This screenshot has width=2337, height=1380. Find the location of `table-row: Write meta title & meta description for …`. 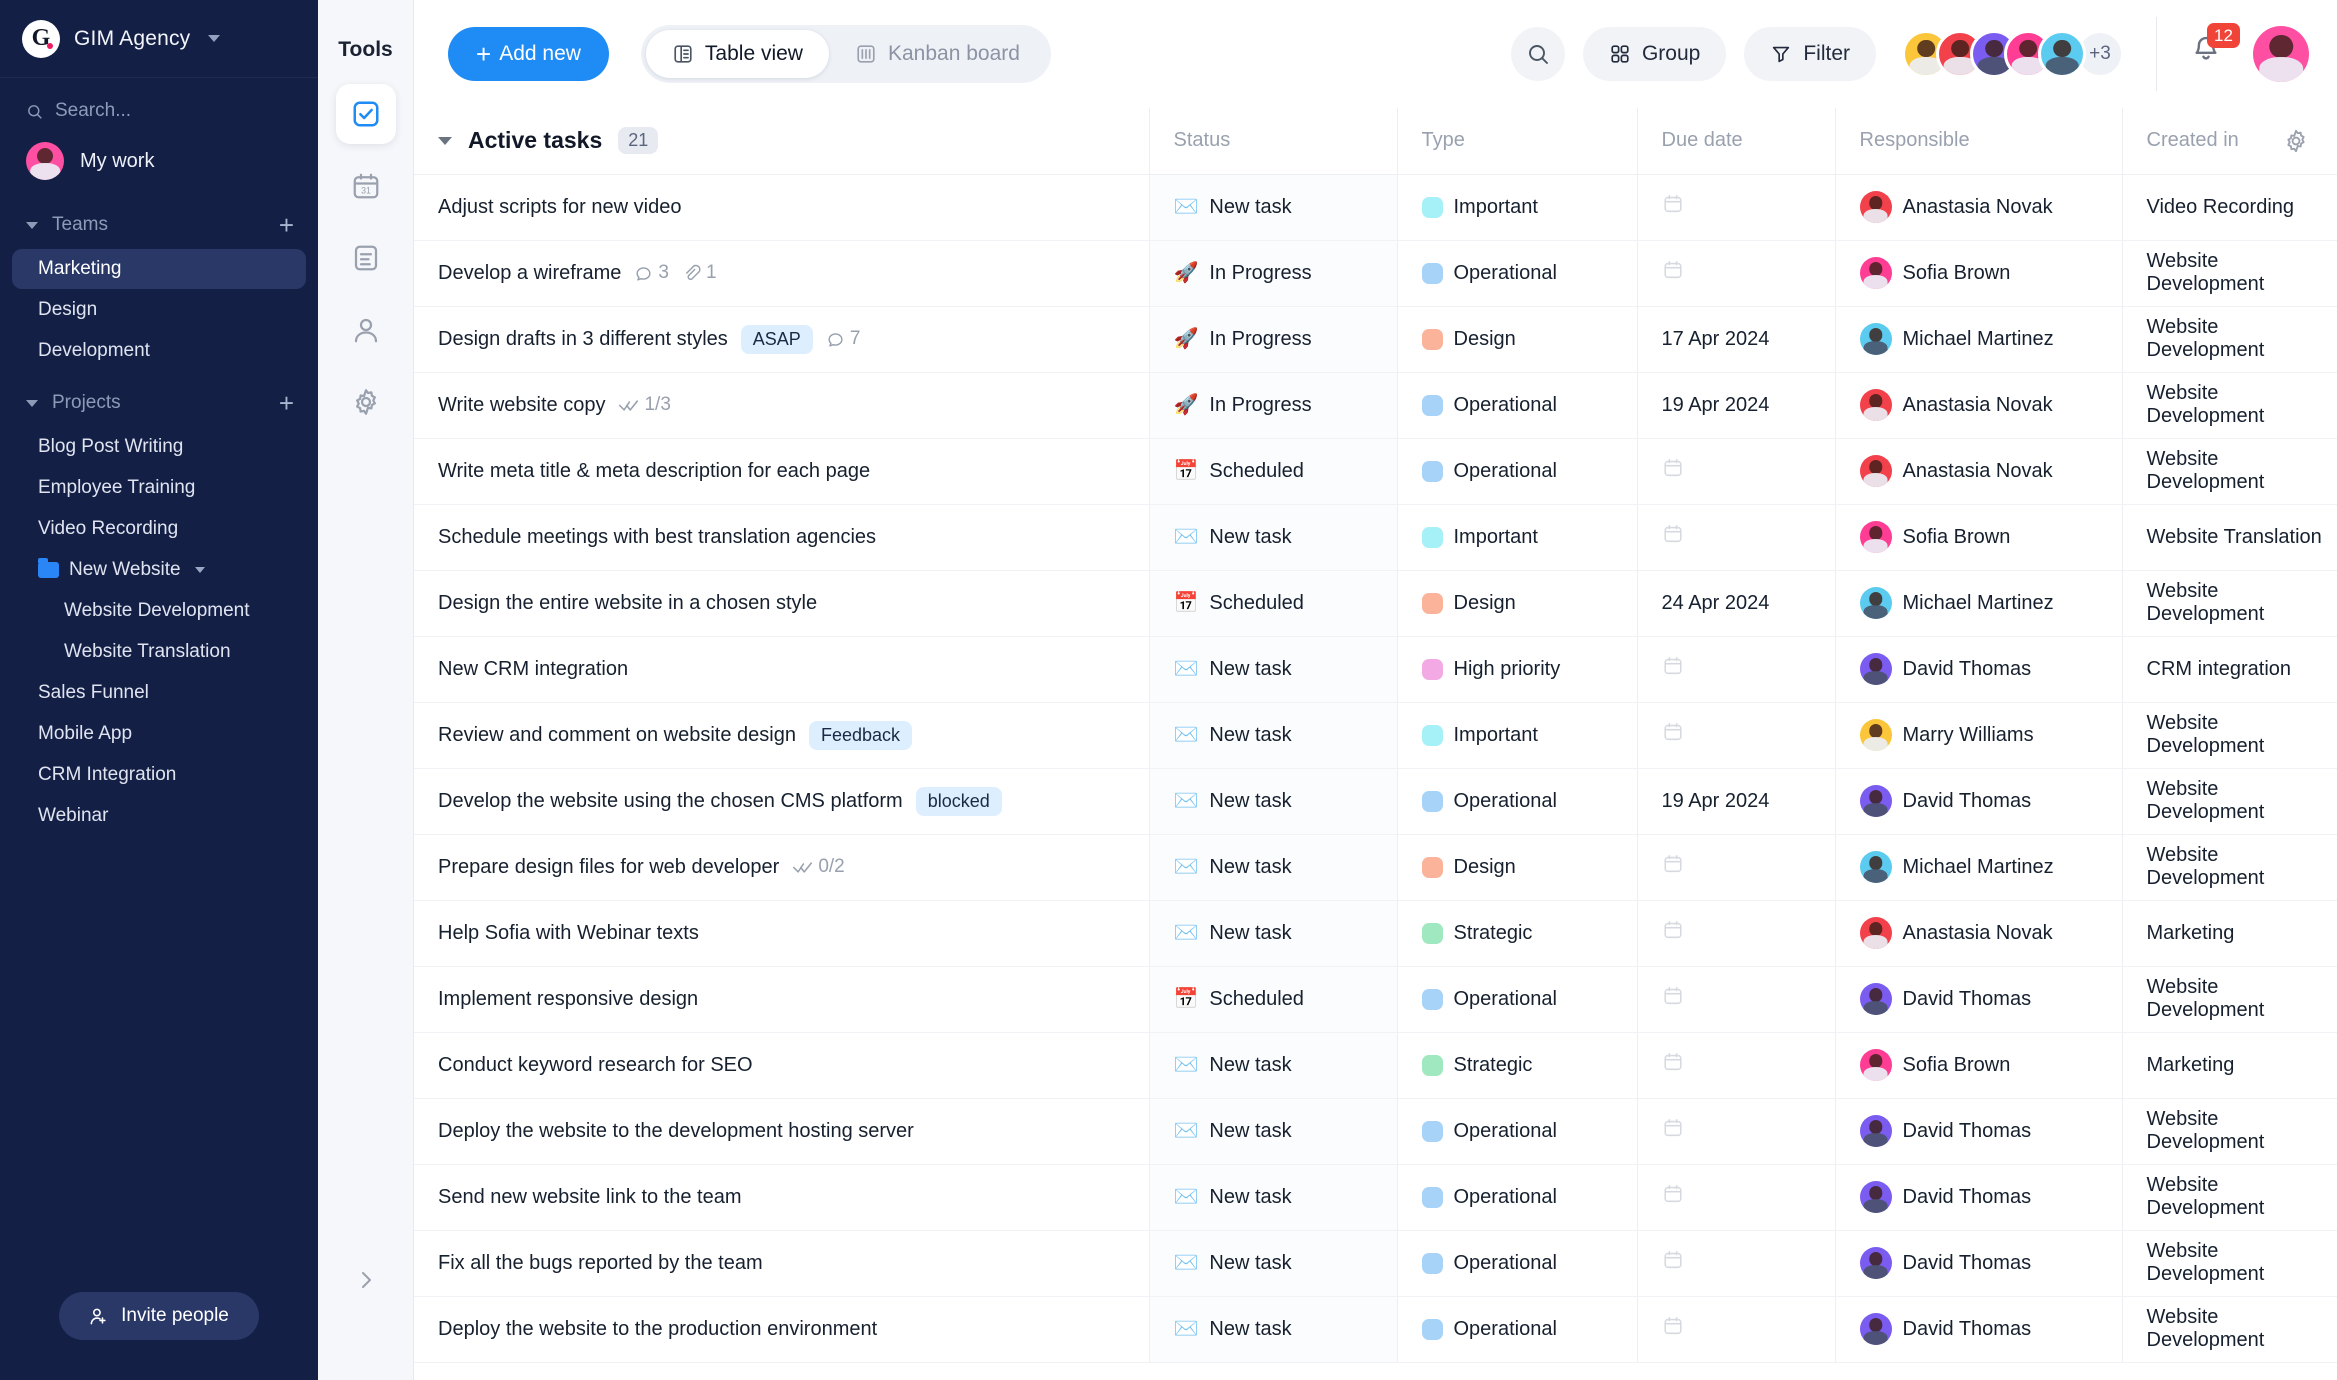

table-row: Write meta title & meta description for … is located at coordinates (1375, 471).